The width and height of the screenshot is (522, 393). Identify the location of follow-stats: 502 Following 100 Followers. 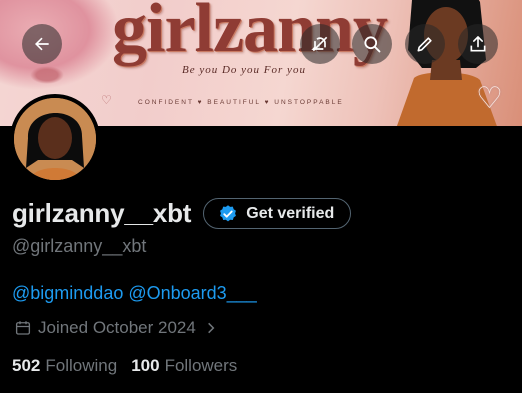
(131, 366).